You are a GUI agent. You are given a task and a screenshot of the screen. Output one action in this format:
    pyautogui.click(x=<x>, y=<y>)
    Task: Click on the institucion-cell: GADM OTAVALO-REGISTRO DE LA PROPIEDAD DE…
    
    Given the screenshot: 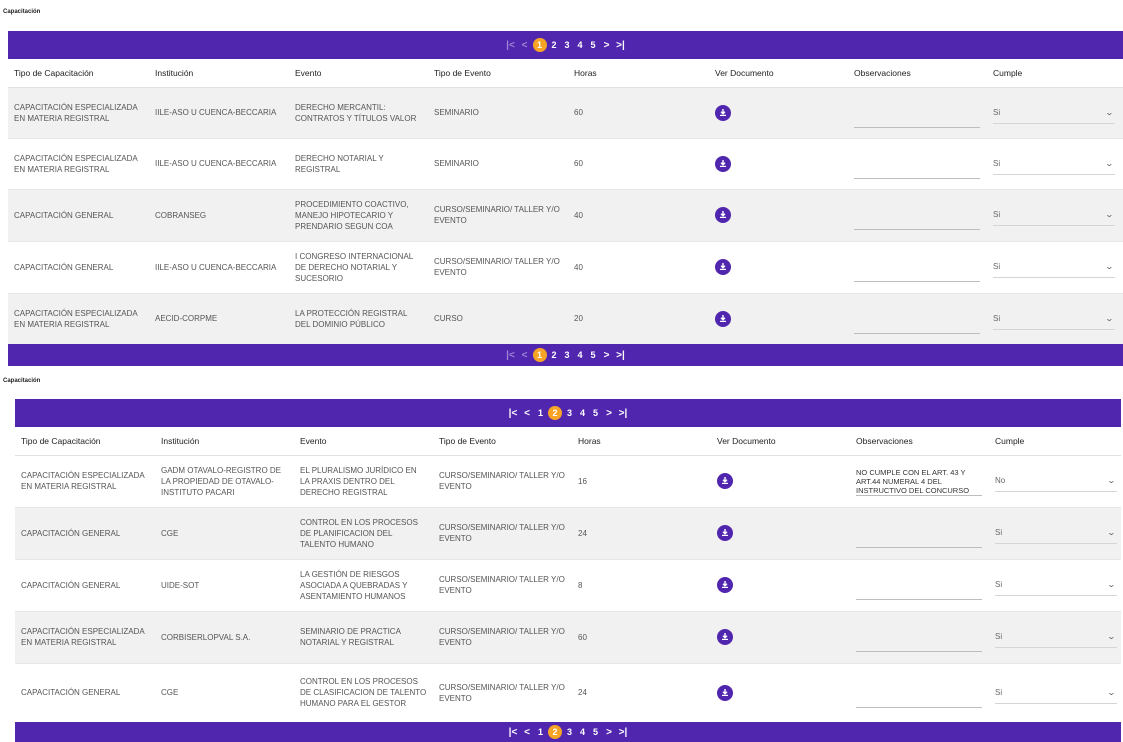 What is the action you would take?
    pyautogui.click(x=224, y=481)
    